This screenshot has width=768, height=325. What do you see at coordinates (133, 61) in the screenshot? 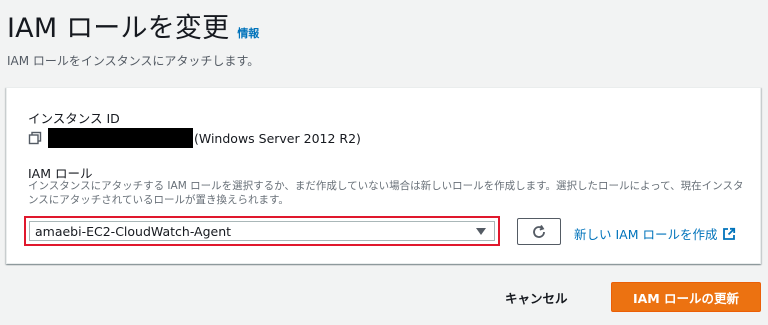
I see `page-subtitle: IAM ロールをインスタンスにアタッチします。` at bounding box center [133, 61].